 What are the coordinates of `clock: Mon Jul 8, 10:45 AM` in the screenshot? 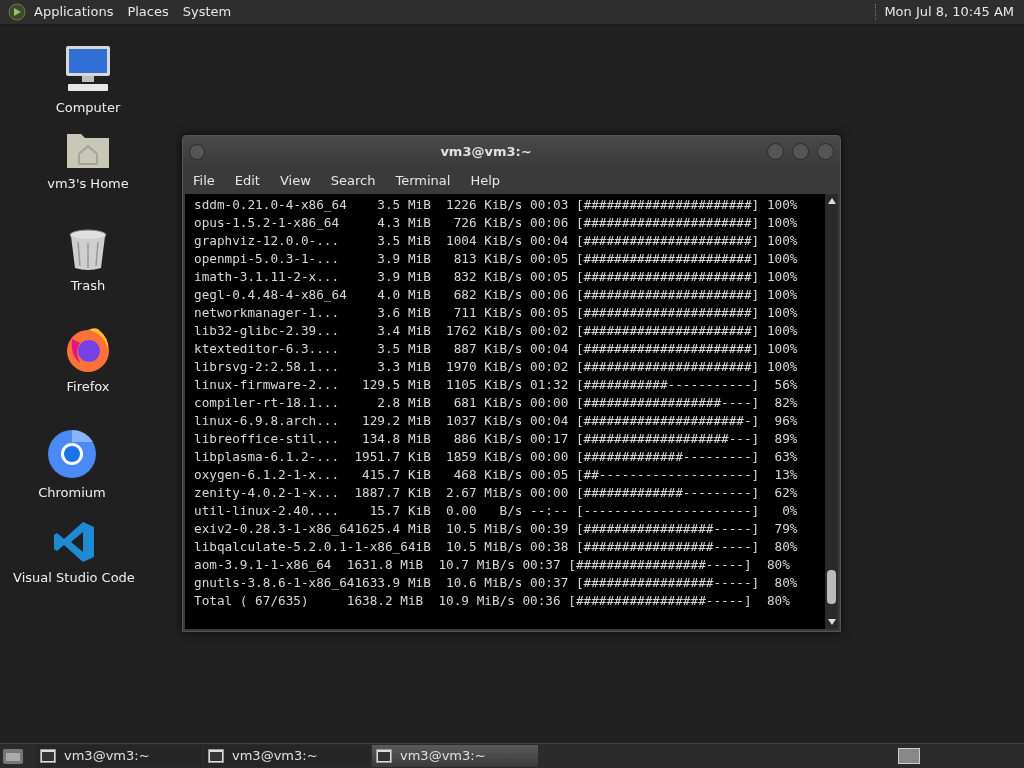 It's located at (949, 12).